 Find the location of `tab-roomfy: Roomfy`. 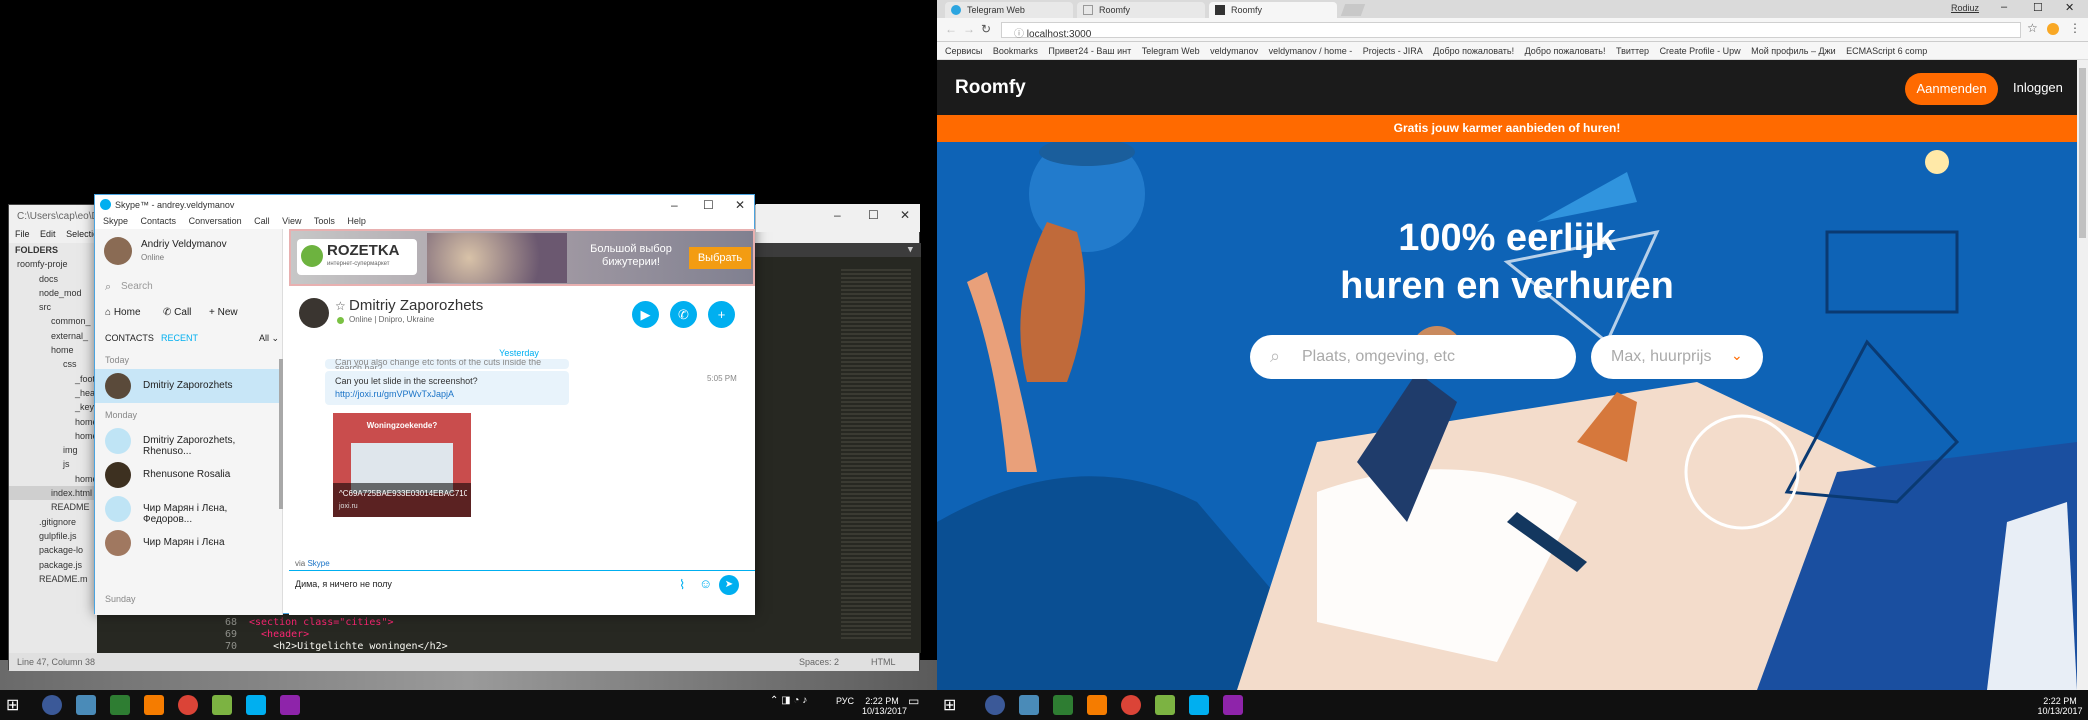

tab-roomfy: Roomfy is located at coordinates (1141, 10).